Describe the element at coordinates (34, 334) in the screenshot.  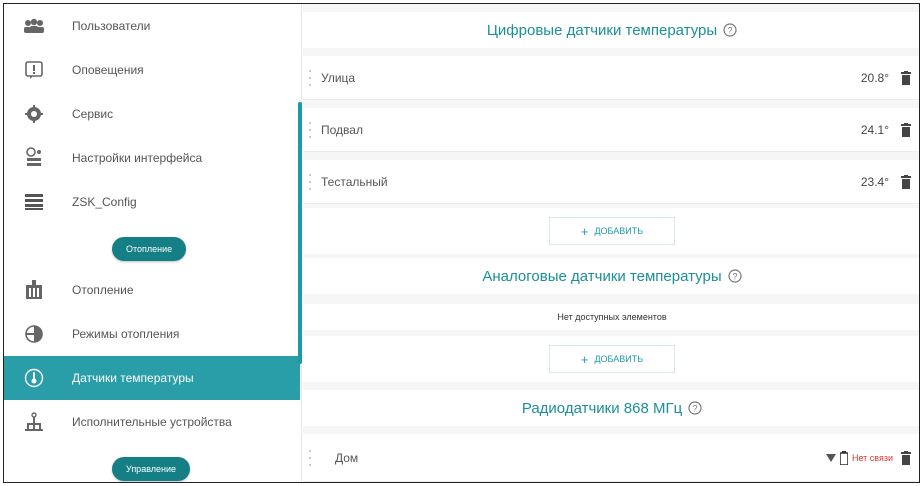
I see `heating-modes-icon` at that location.